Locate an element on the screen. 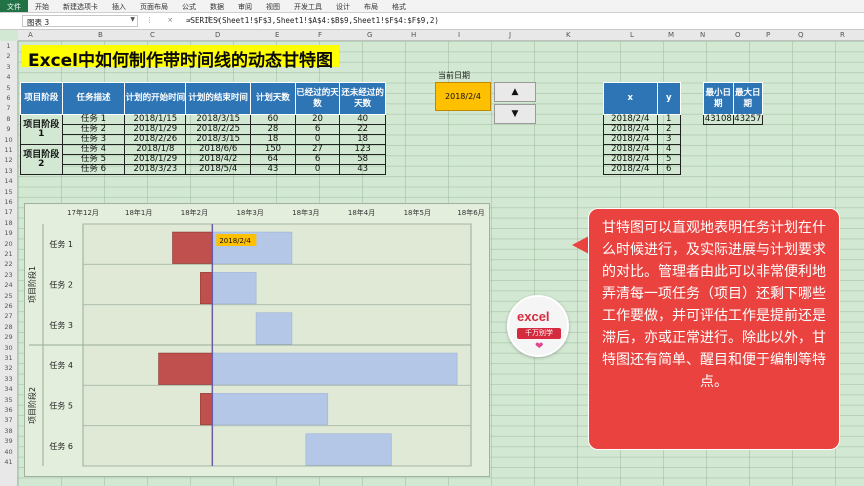 The width and height of the screenshot is (864, 486). column-header: D is located at coordinates (217, 35).